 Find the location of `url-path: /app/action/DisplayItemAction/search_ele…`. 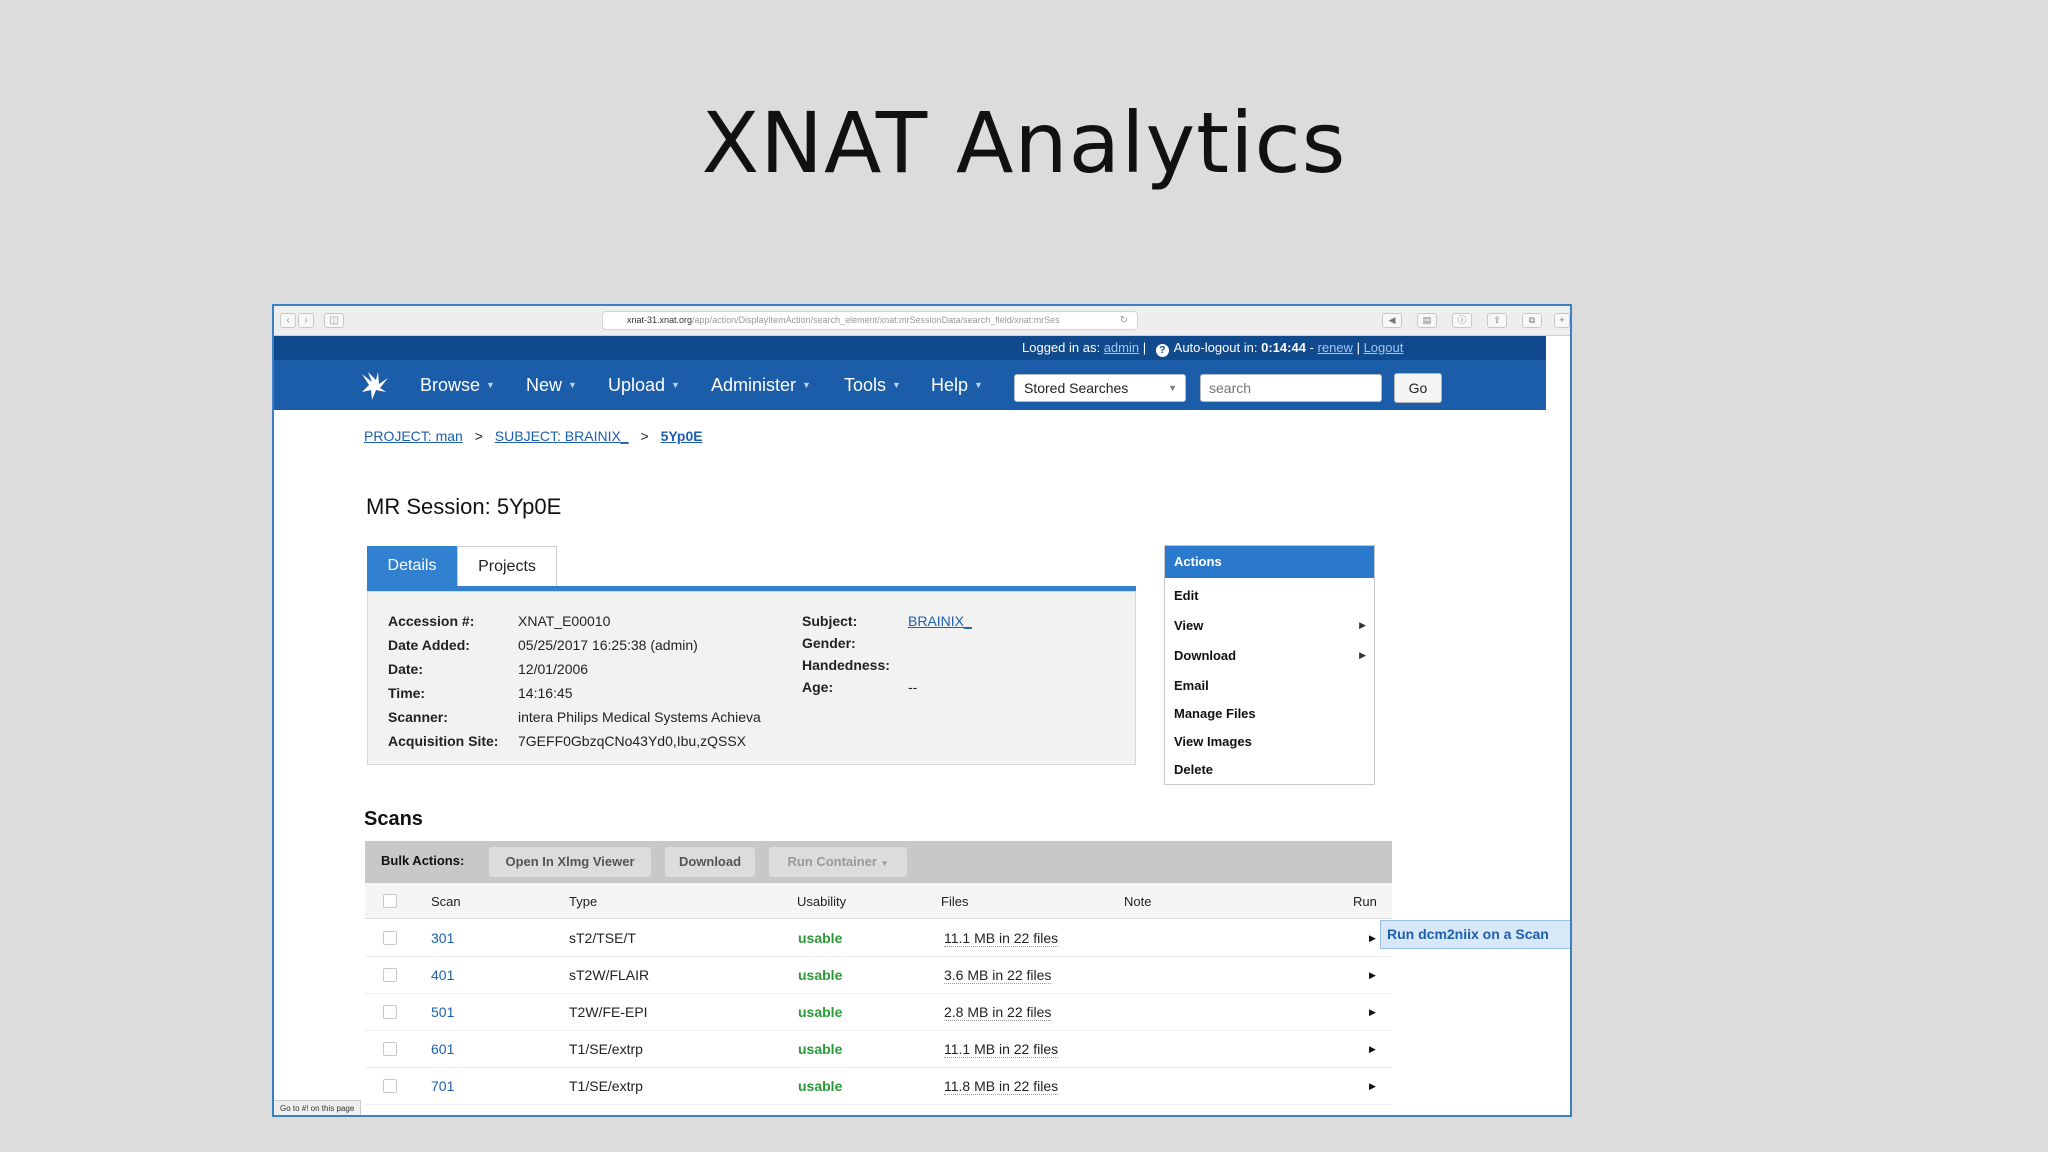

url-path: /app/action/DisplayItemAction/search_ele… is located at coordinates (876, 320).